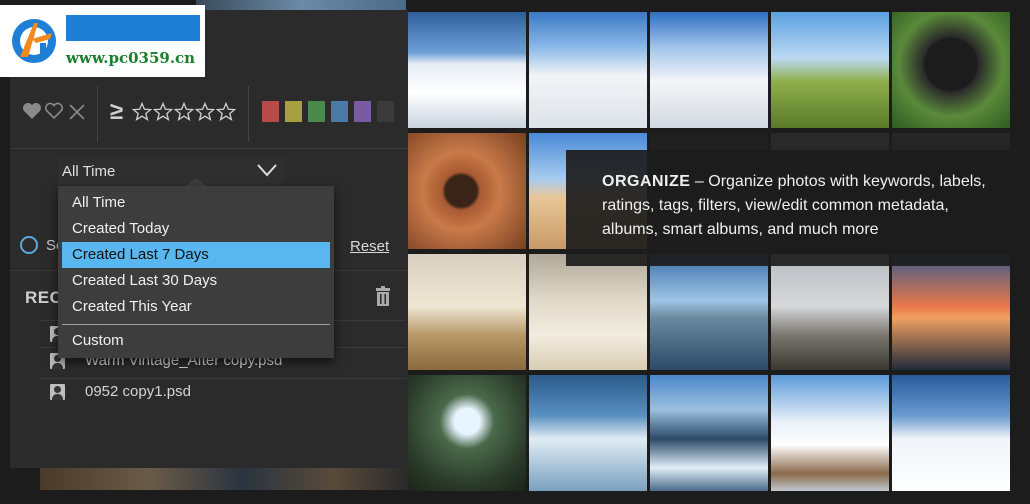 The width and height of the screenshot is (1030, 504). Describe the element at coordinates (383, 296) in the screenshot. I see `trash-icon` at that location.